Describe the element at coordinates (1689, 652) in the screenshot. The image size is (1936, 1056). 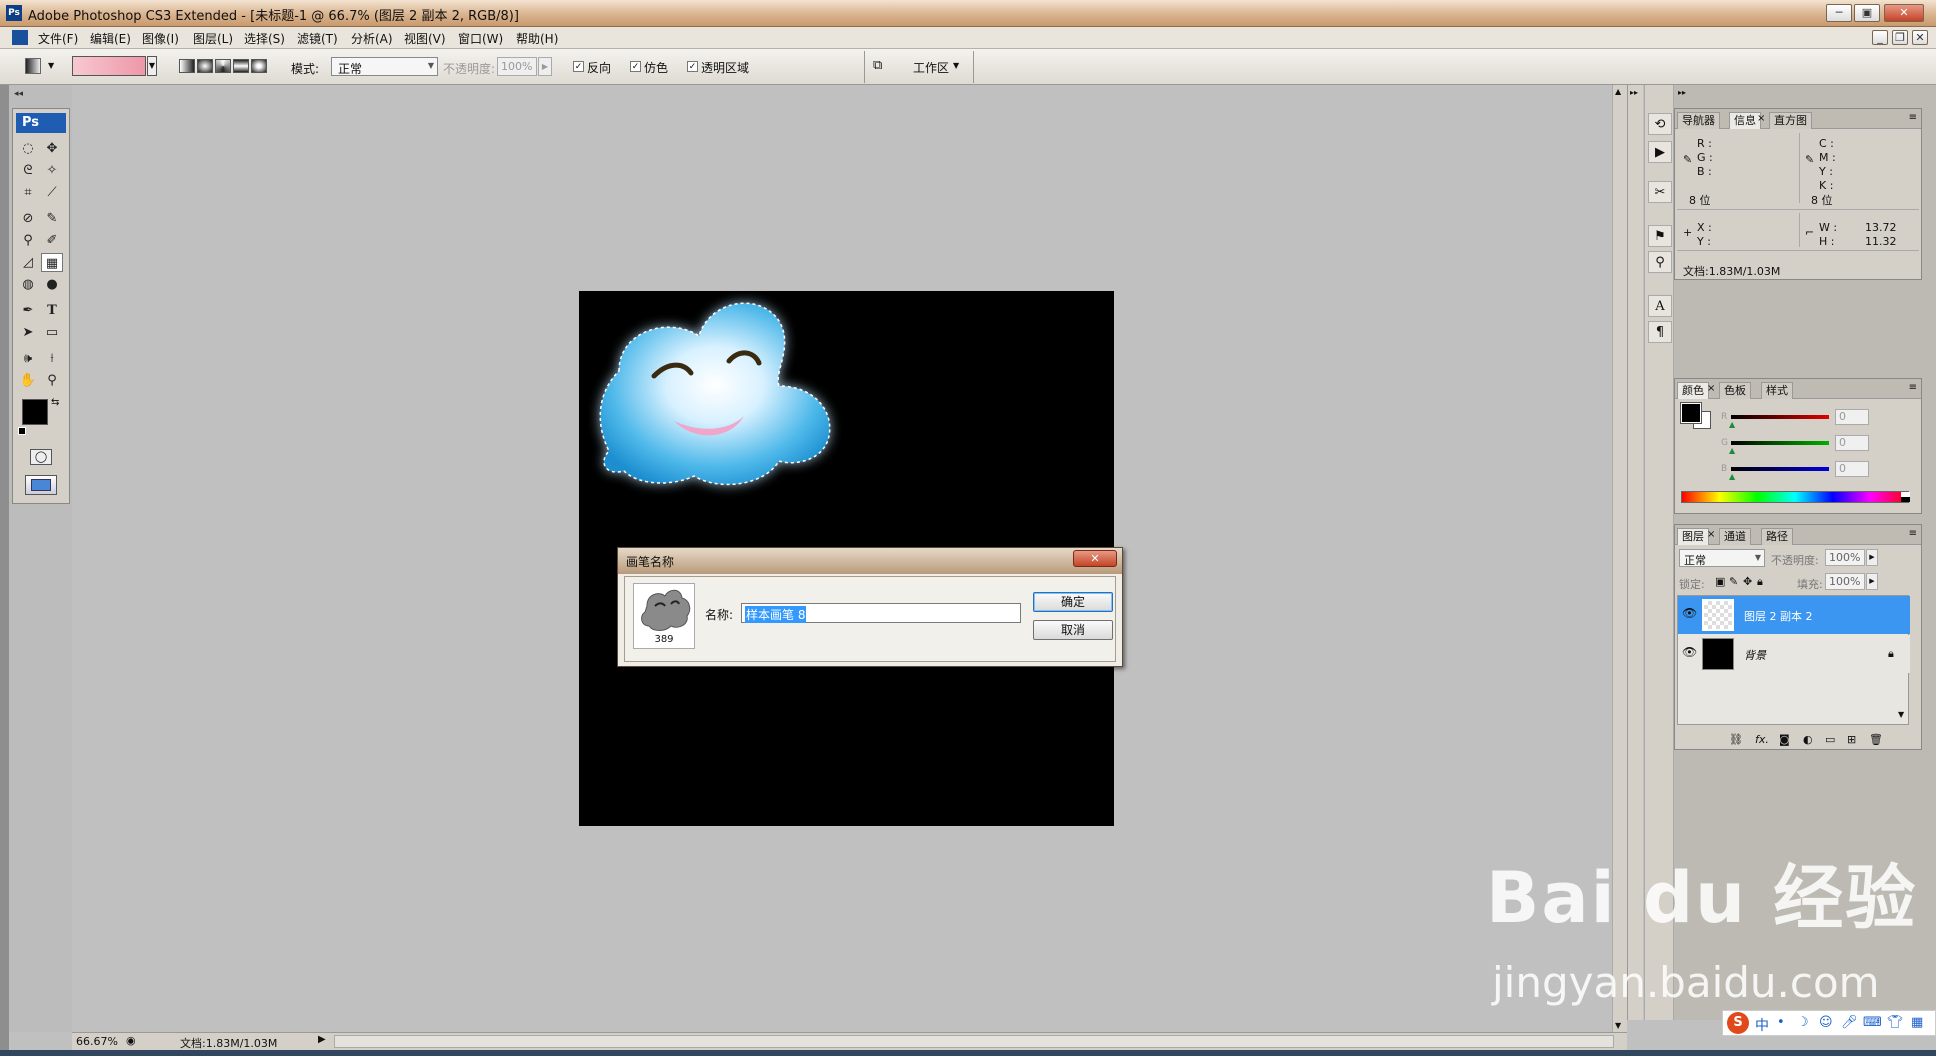
I see `eye-icon: 👁︎` at that location.